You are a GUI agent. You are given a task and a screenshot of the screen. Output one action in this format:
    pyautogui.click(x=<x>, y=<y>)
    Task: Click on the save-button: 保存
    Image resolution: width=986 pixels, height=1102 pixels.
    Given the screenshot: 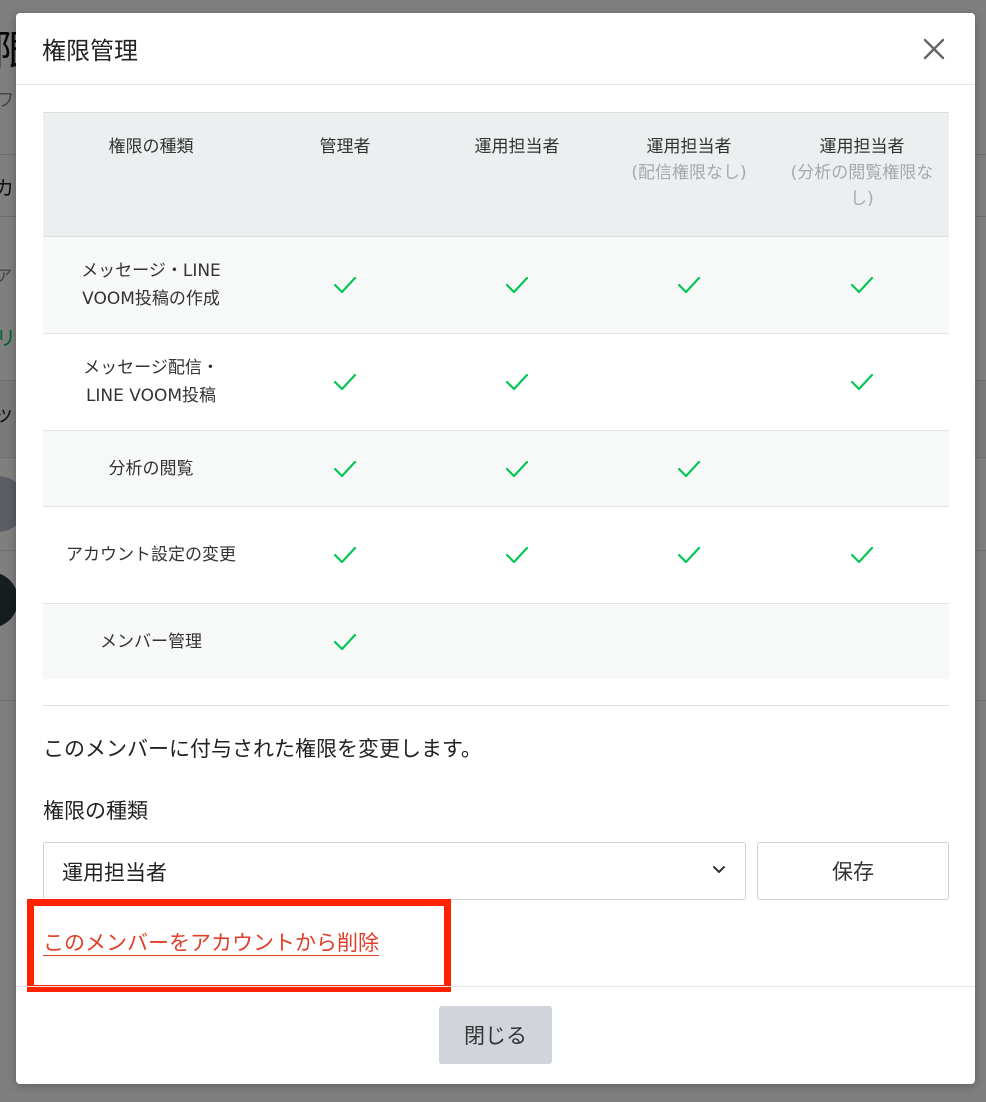 What is the action you would take?
    pyautogui.click(x=853, y=871)
    